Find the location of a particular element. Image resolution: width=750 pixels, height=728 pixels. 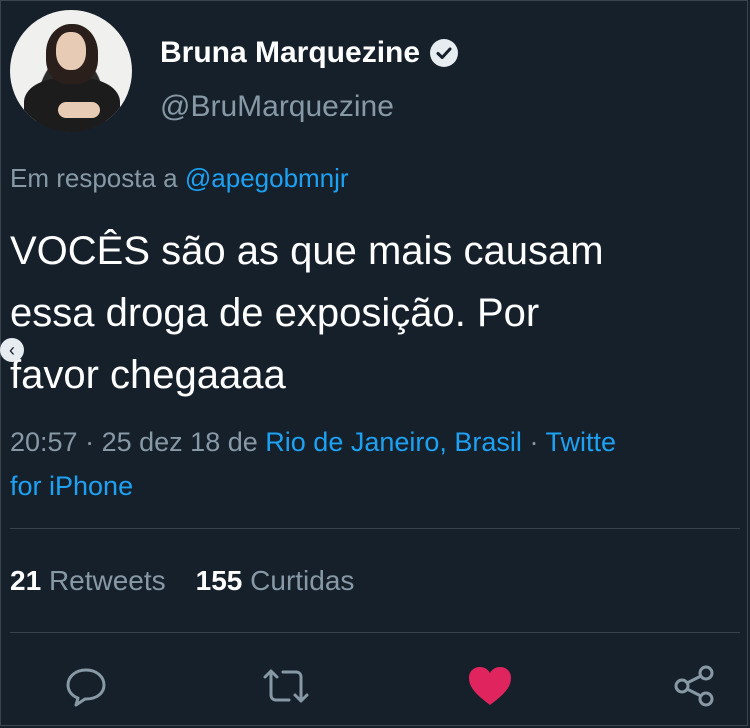

retweets-stat: 21 Retweets is located at coordinates (88, 581).